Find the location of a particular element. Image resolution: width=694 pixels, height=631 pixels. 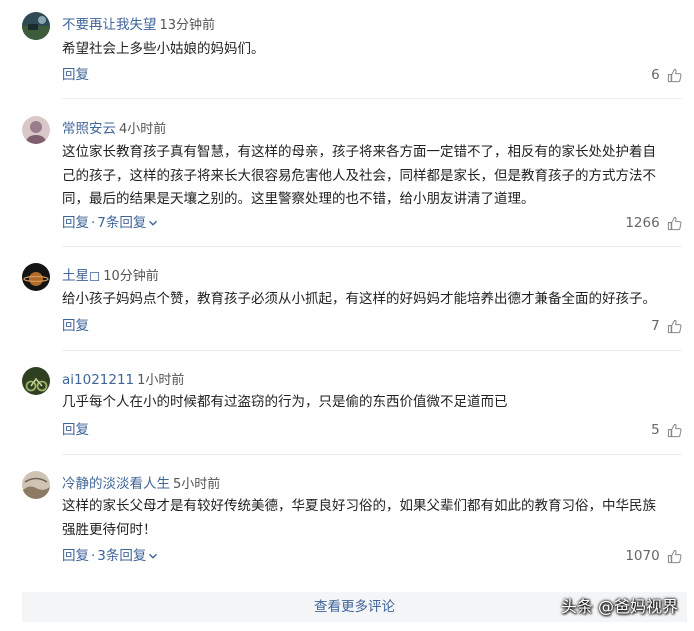

comment-meta: 常照安云 4小时前 is located at coordinates (114, 129).